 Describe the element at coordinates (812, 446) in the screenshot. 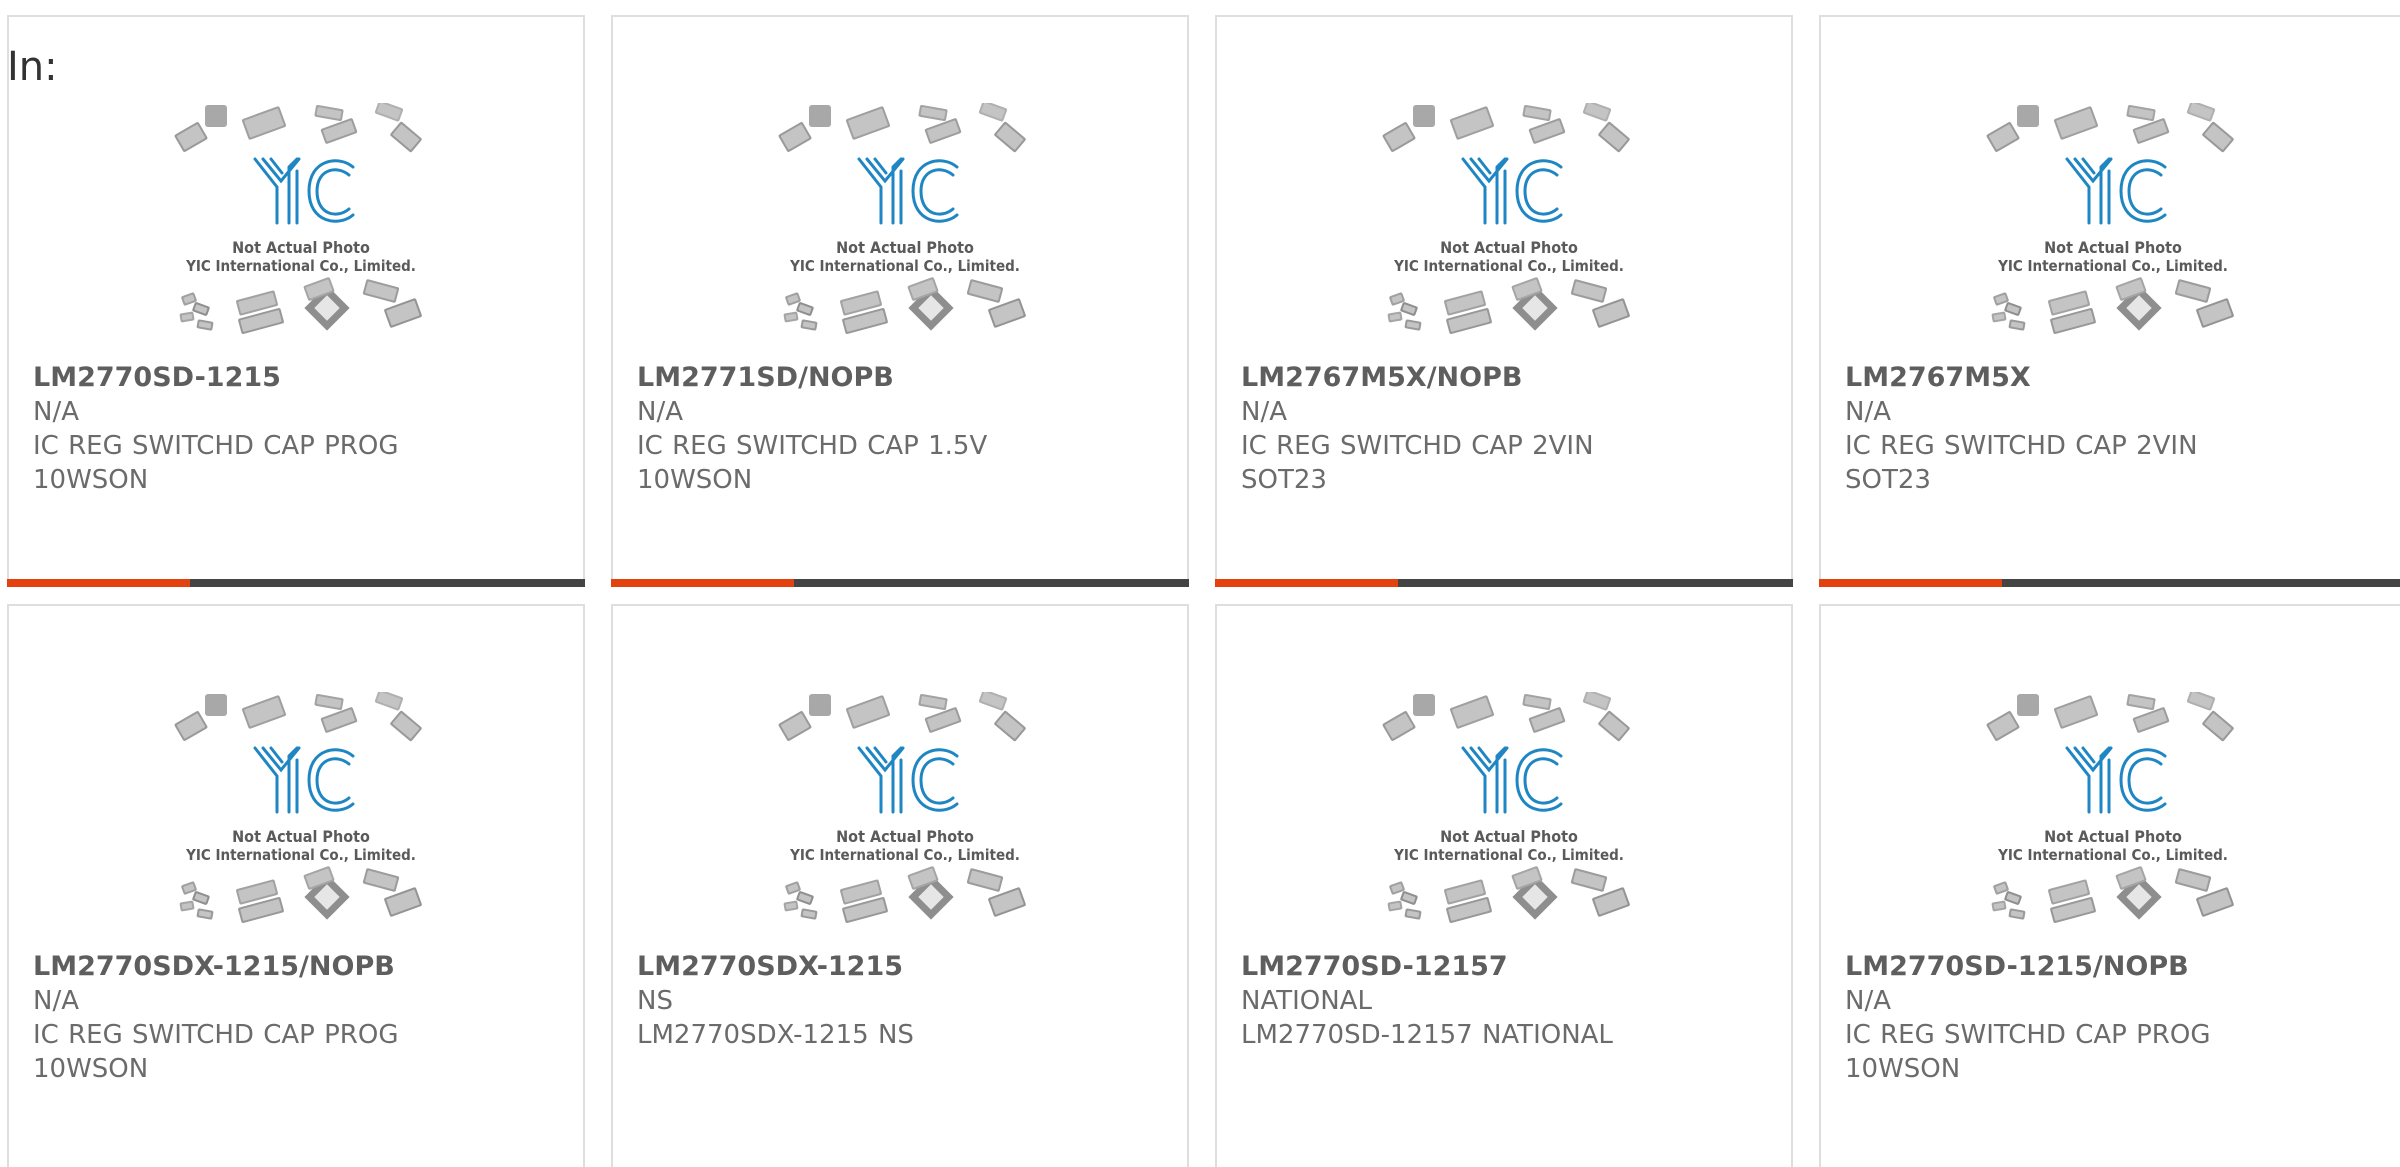

I see `description-line: IC REG SWITCHD CAP 1.5V` at that location.